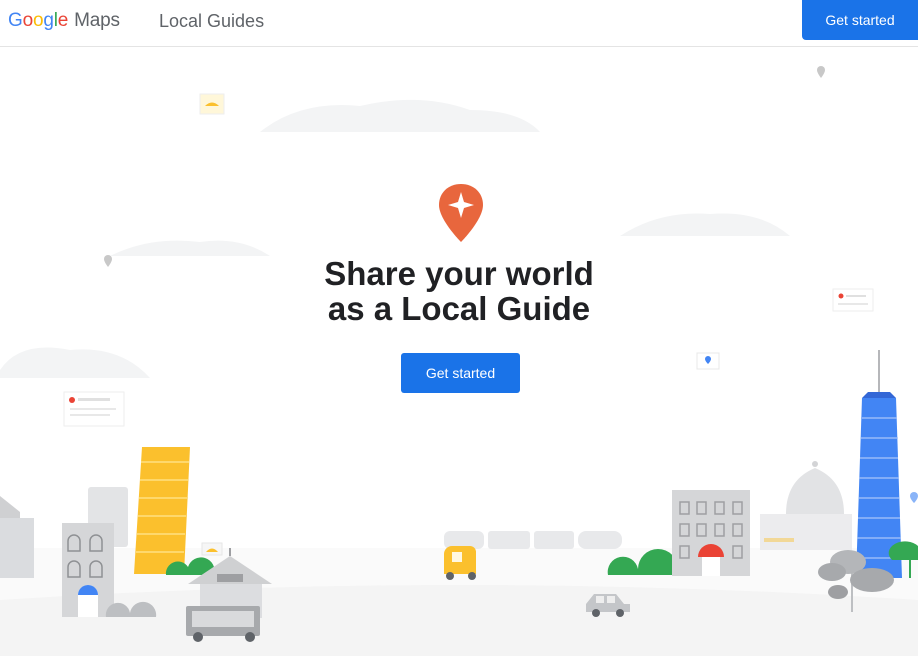 The width and height of the screenshot is (918, 656). What do you see at coordinates (212, 104) in the screenshot?
I see `food-card-icon` at bounding box center [212, 104].